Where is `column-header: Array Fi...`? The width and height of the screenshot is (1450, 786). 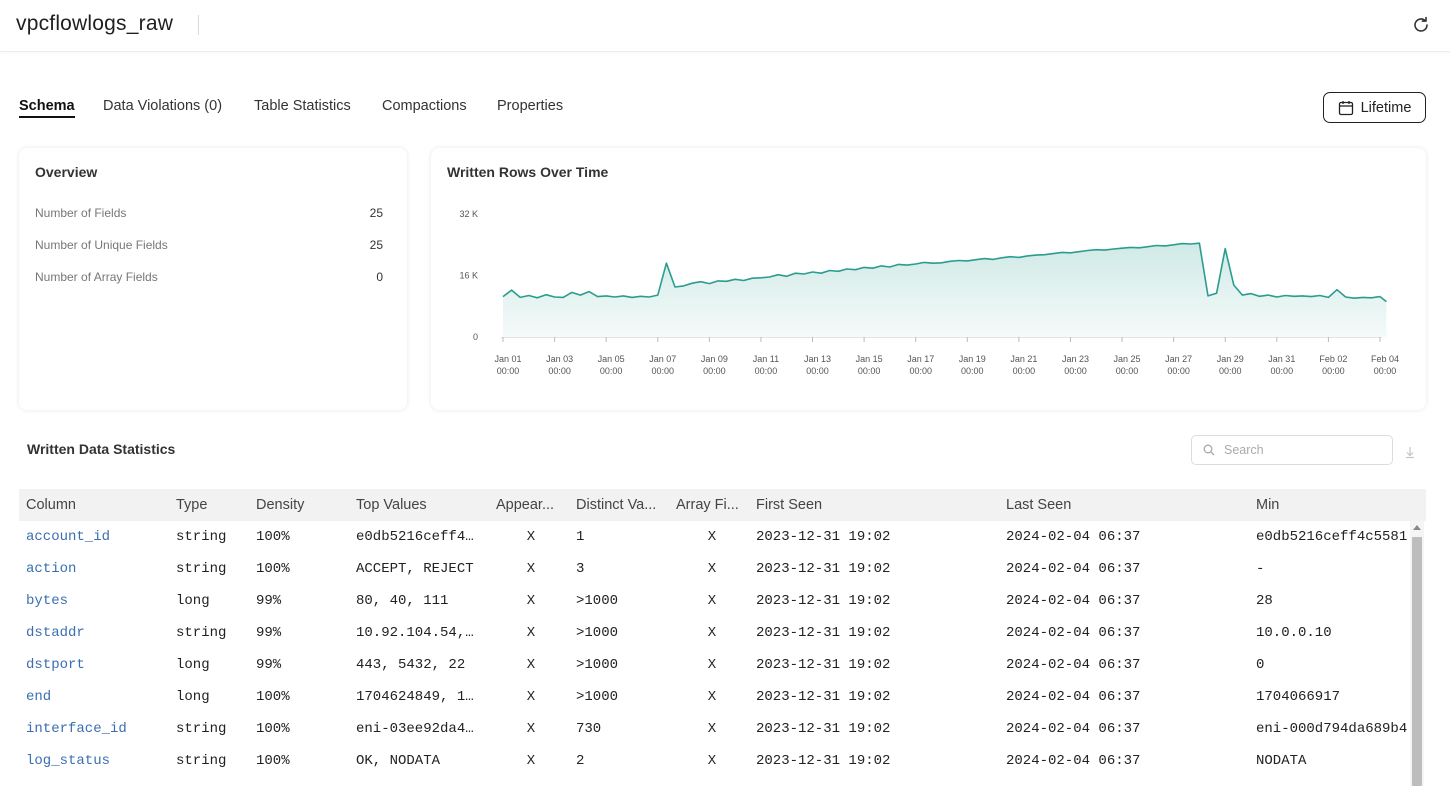
column-header: Array Fi... is located at coordinates (712, 505).